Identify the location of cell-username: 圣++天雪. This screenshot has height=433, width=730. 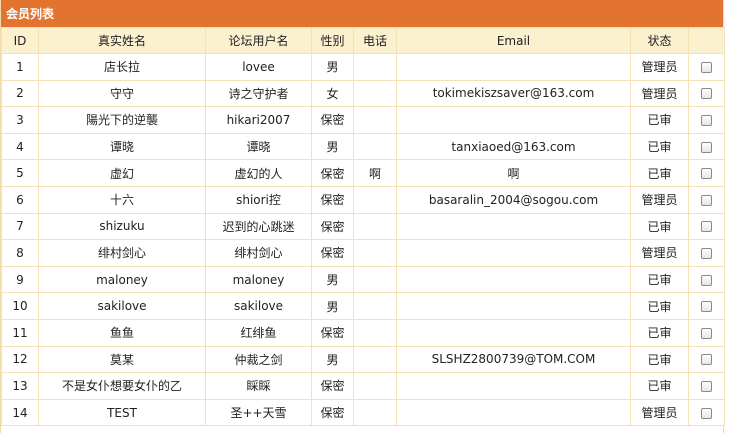
(258, 412).